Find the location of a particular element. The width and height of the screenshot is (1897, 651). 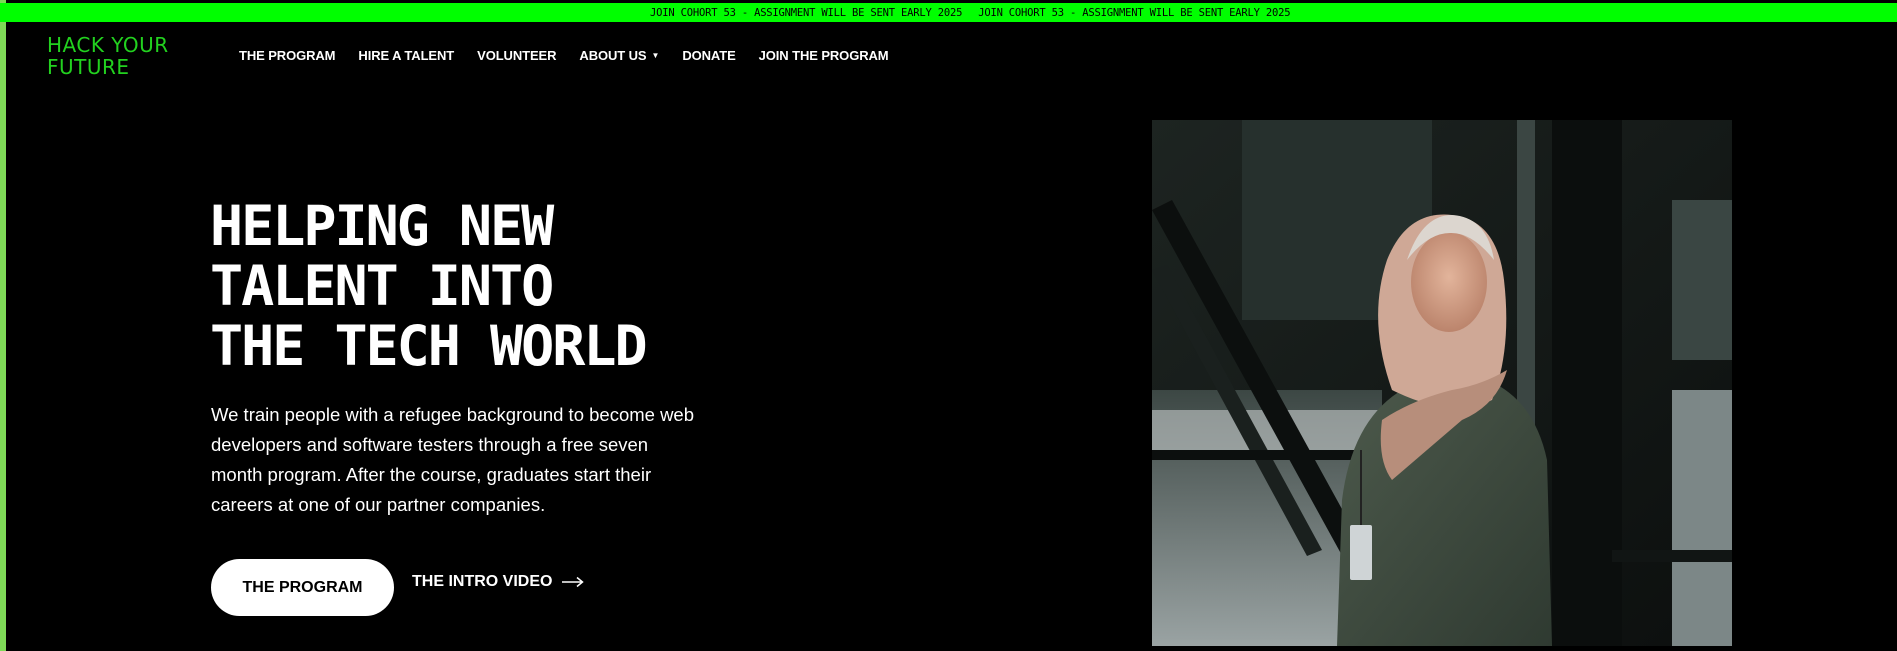

the-program-button: THE PROGRAM is located at coordinates (302, 587).